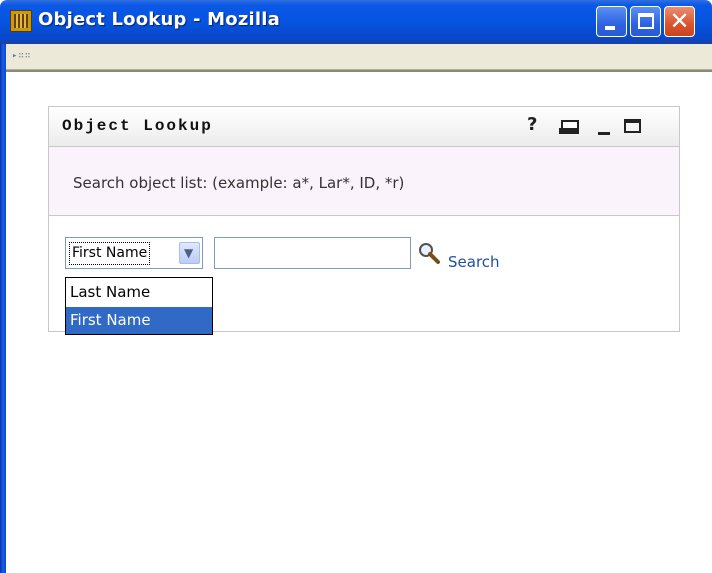  I want to click on chevron-down-icon: ▼, so click(189, 253).